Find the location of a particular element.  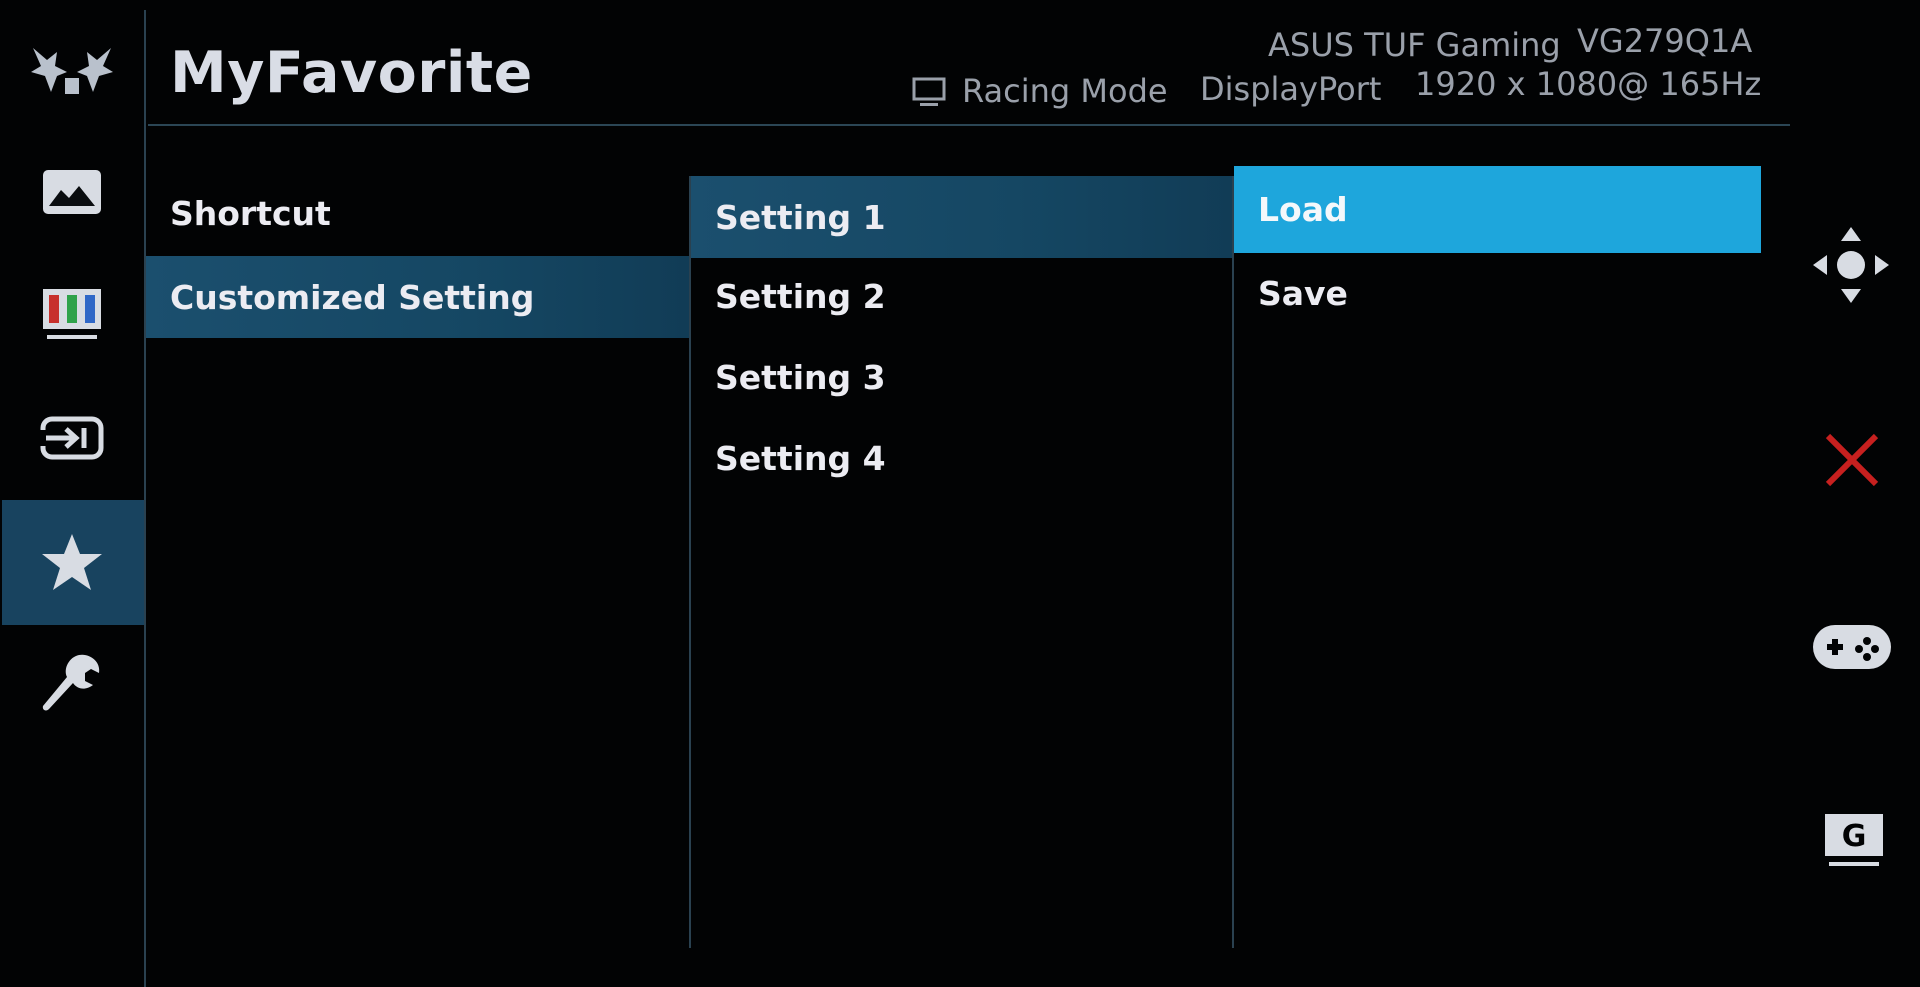

header-divider is located at coordinates (969, 125).